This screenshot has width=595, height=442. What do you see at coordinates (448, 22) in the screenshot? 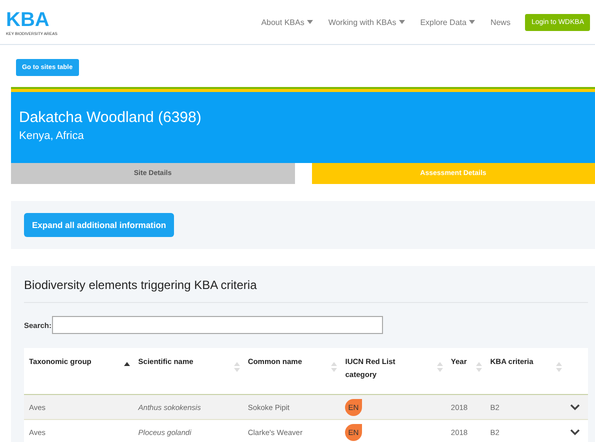
I see `nav-link: Explore Data` at bounding box center [448, 22].